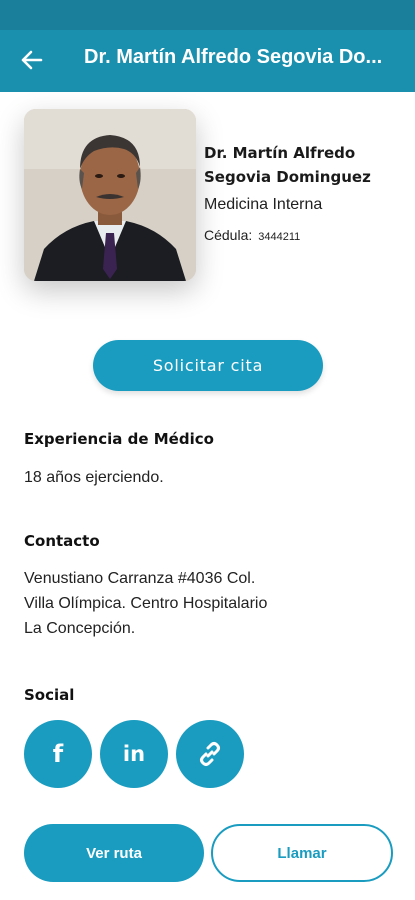 Image resolution: width=415 pixels, height=900 pixels. I want to click on linkedin-icon: in, so click(134, 753).